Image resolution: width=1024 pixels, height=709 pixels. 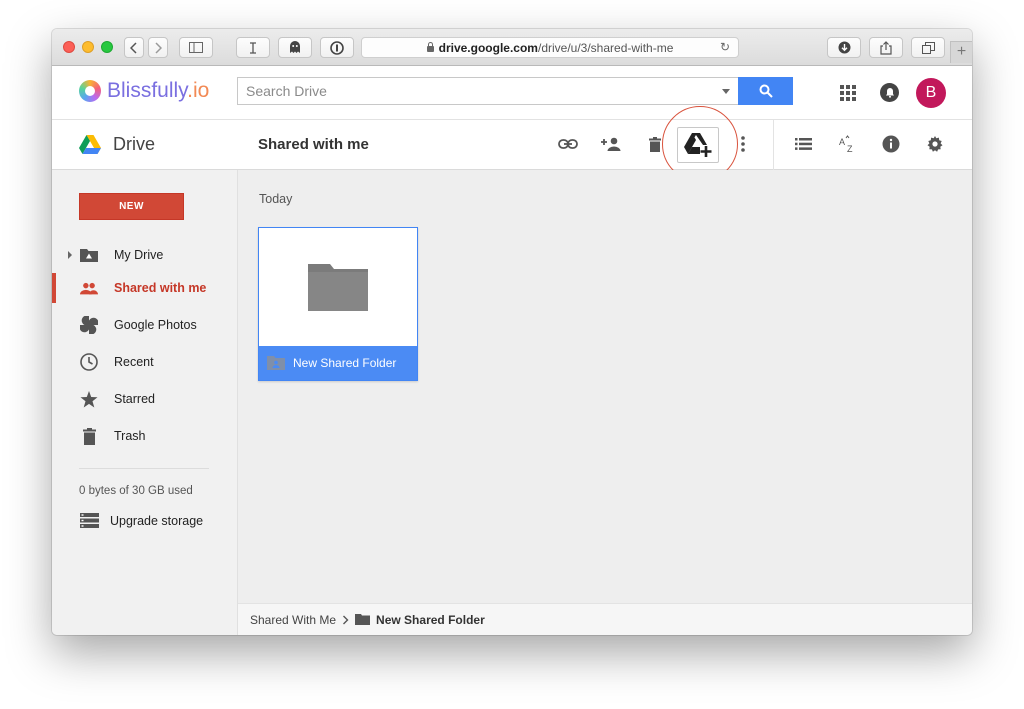 I want to click on sidebar-item-label: Trash, so click(x=130, y=436).